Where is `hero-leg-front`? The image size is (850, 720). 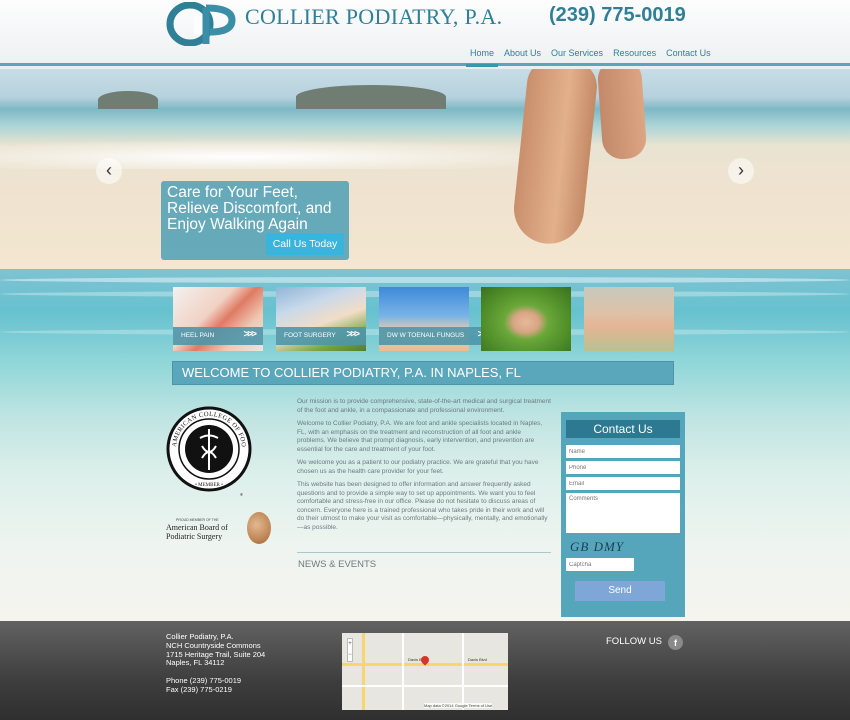 hero-leg-front is located at coordinates (555, 158).